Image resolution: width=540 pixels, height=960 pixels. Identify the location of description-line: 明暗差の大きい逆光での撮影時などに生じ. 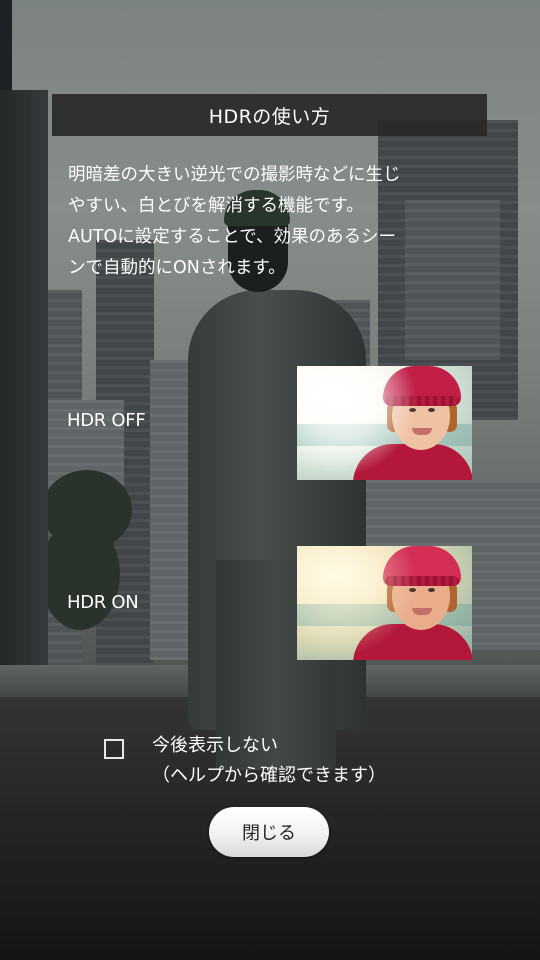
(234, 175).